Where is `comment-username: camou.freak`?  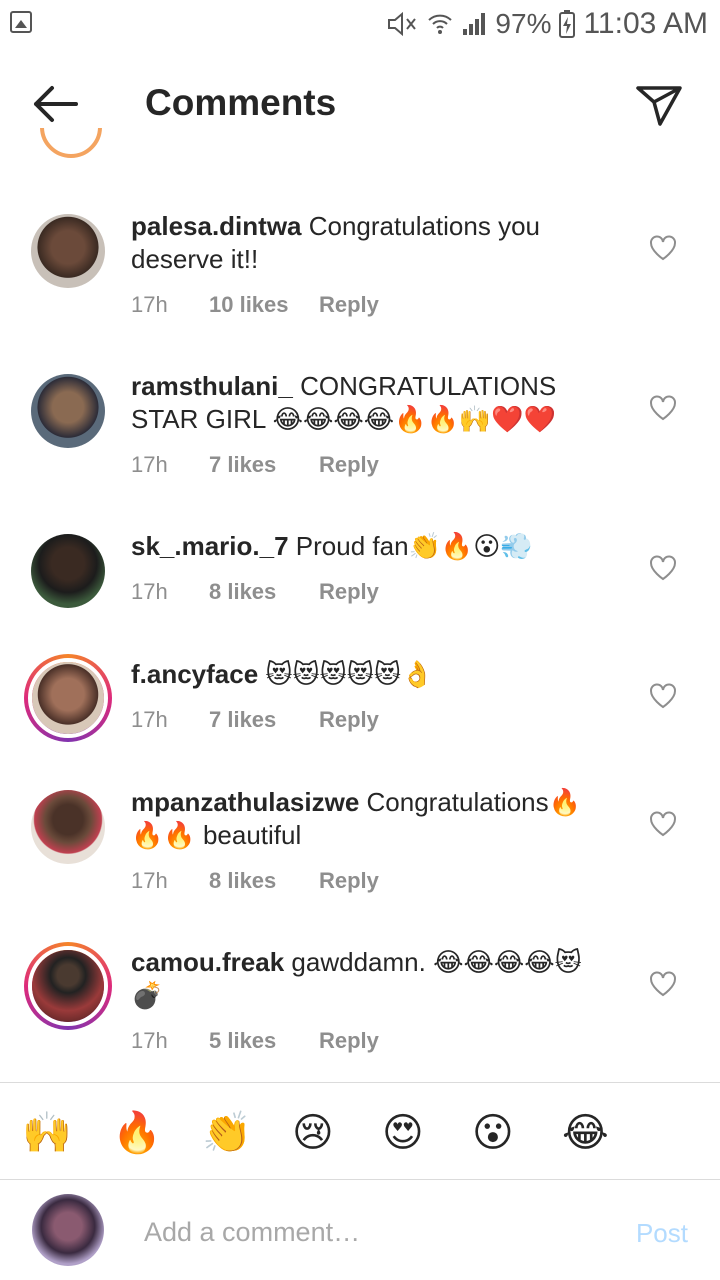 comment-username: camou.freak is located at coordinates (207, 962).